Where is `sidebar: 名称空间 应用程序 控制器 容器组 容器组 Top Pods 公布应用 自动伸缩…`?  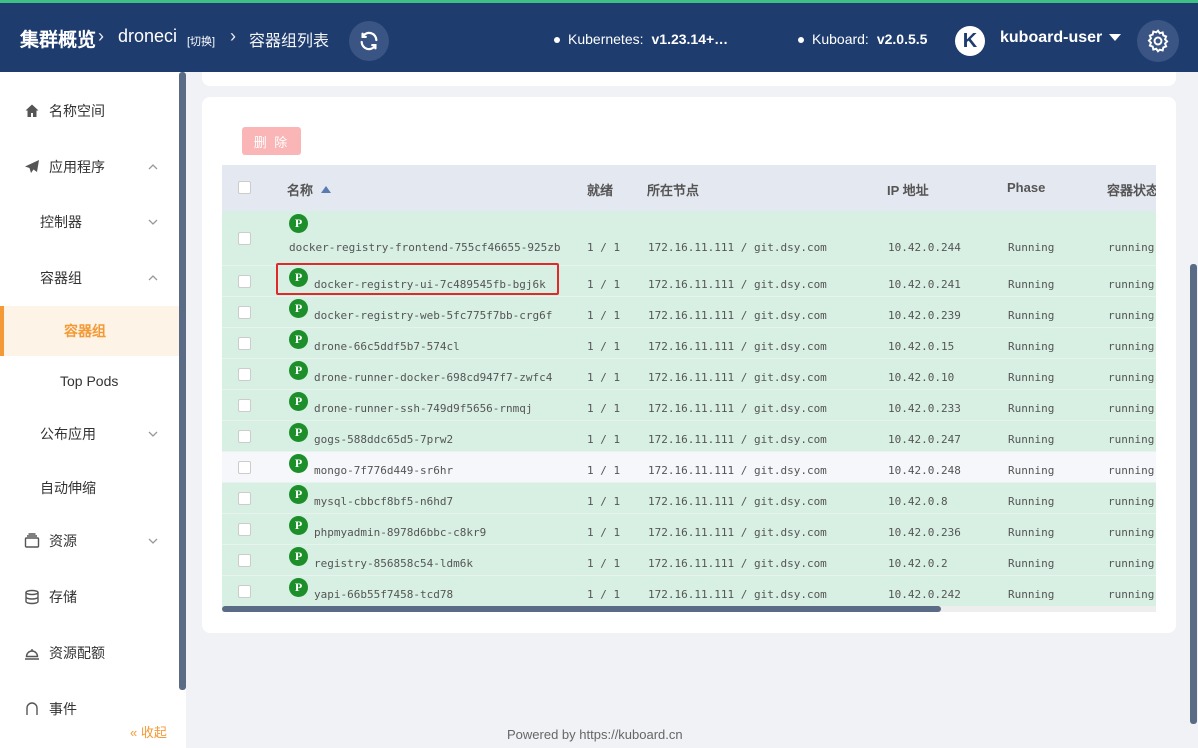
sidebar: 名称空间 应用程序 控制器 容器组 容器组 Top Pods 公布应用 自动伸缩… is located at coordinates (93, 410).